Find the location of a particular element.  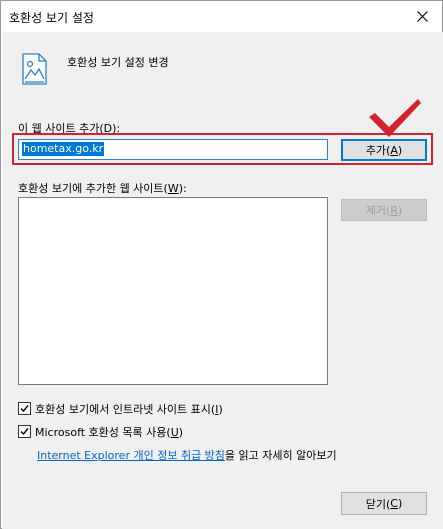

window-title: 호환성 보기 설정 is located at coordinates (51, 18).